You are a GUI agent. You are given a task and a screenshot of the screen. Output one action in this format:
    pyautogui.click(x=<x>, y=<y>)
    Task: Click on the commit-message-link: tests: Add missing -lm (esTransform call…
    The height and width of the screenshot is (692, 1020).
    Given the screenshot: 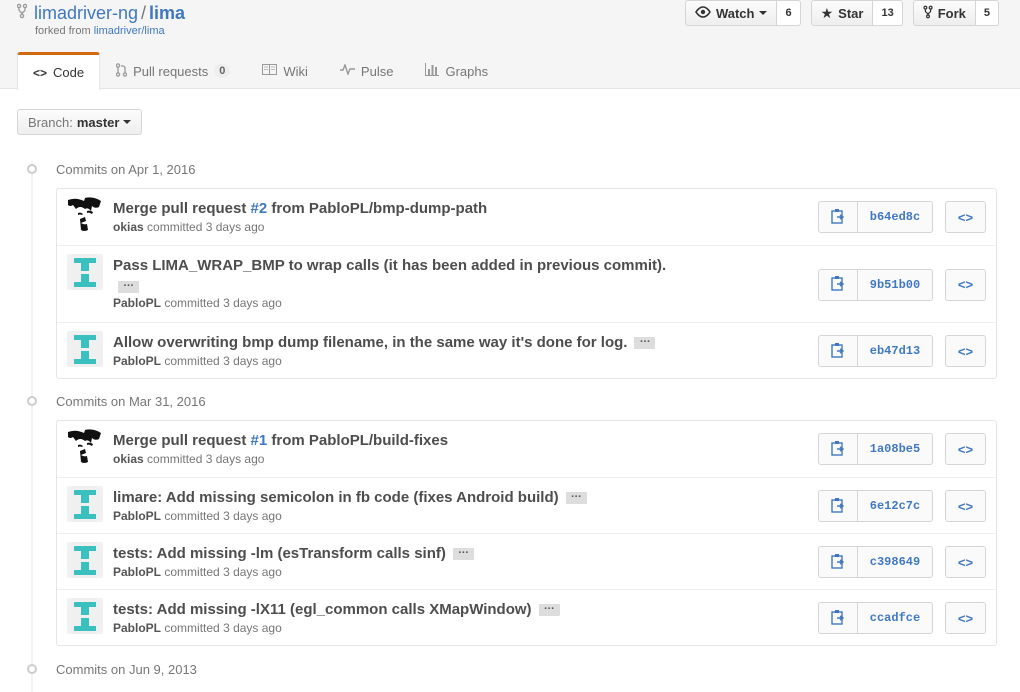 What is the action you would take?
    pyautogui.click(x=293, y=554)
    